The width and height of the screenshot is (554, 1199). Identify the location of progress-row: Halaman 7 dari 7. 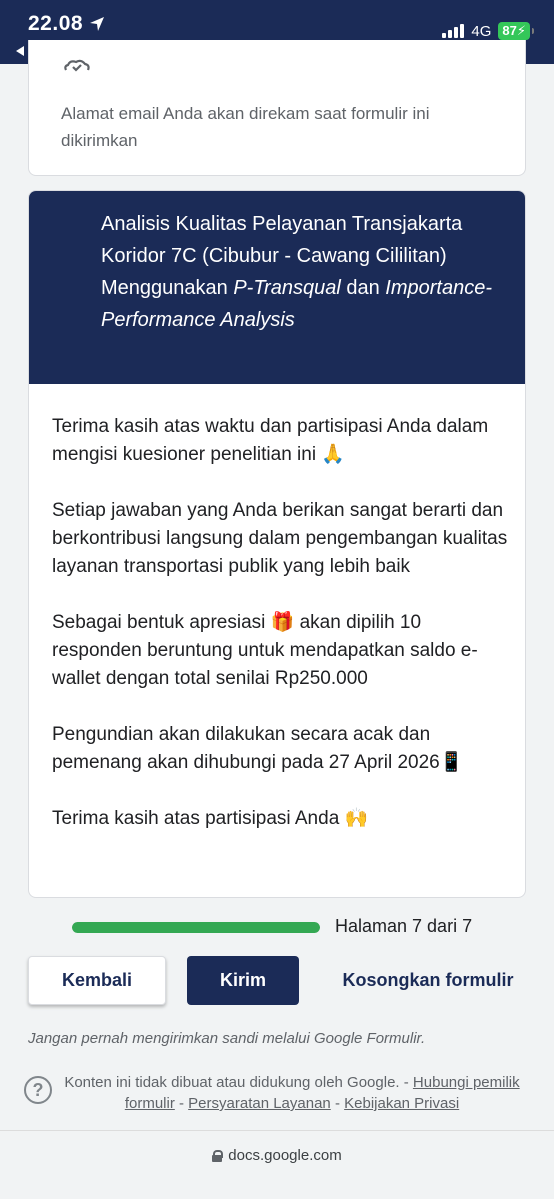
(277, 927).